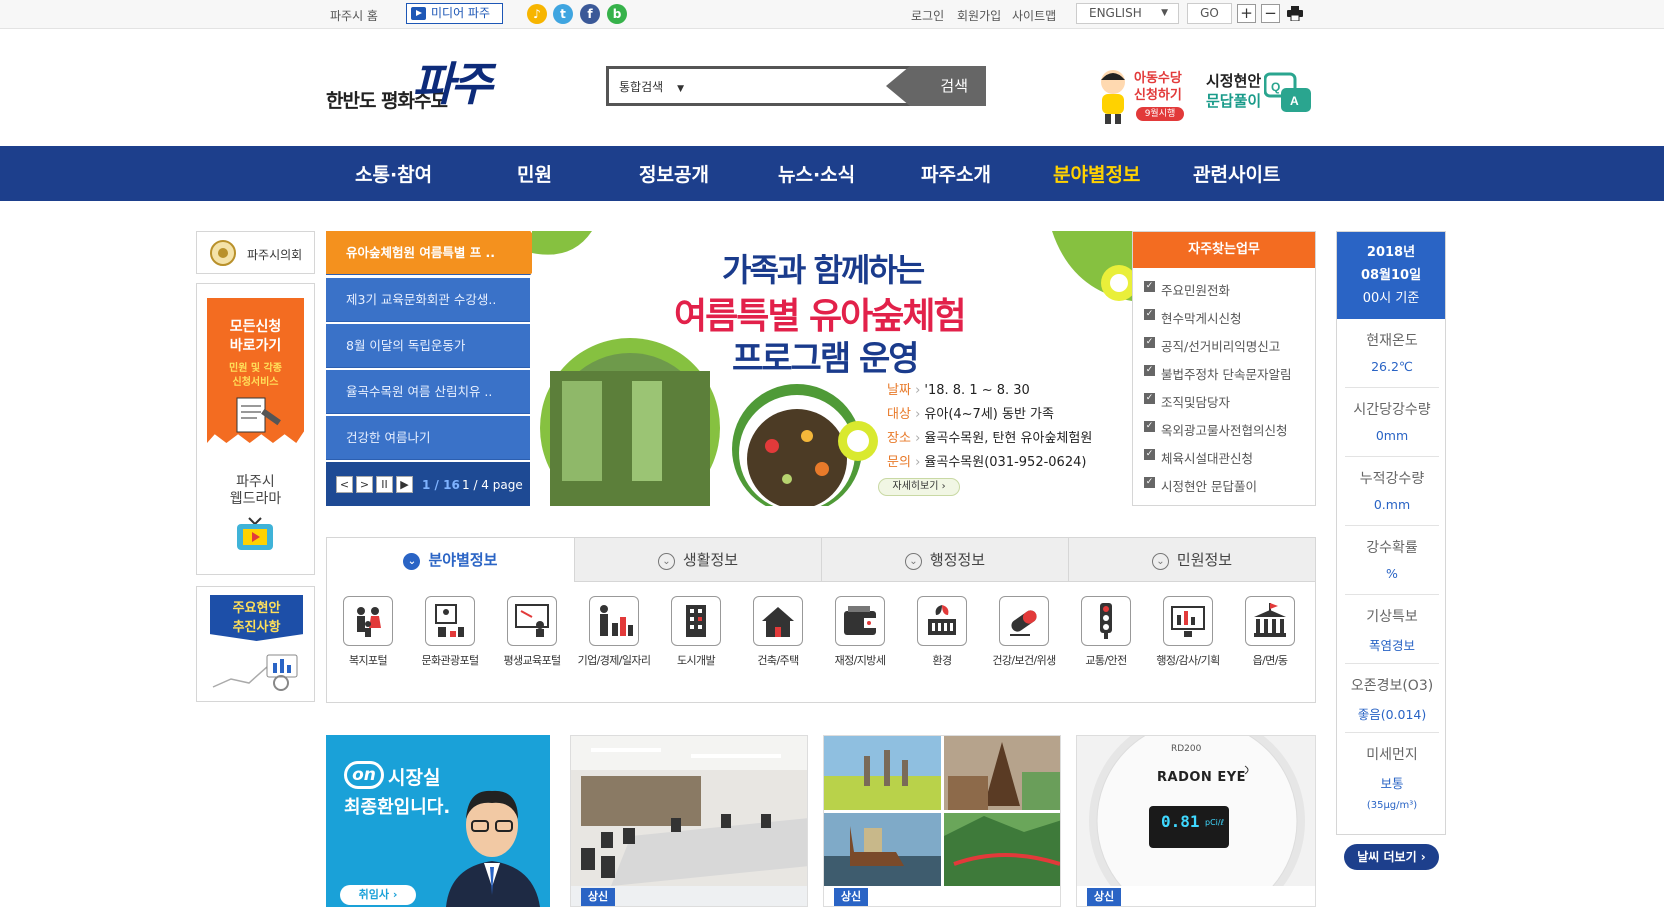 The height and width of the screenshot is (907, 1664). Describe the element at coordinates (1270, 13) in the screenshot. I see `zoom-out-button: −` at that location.